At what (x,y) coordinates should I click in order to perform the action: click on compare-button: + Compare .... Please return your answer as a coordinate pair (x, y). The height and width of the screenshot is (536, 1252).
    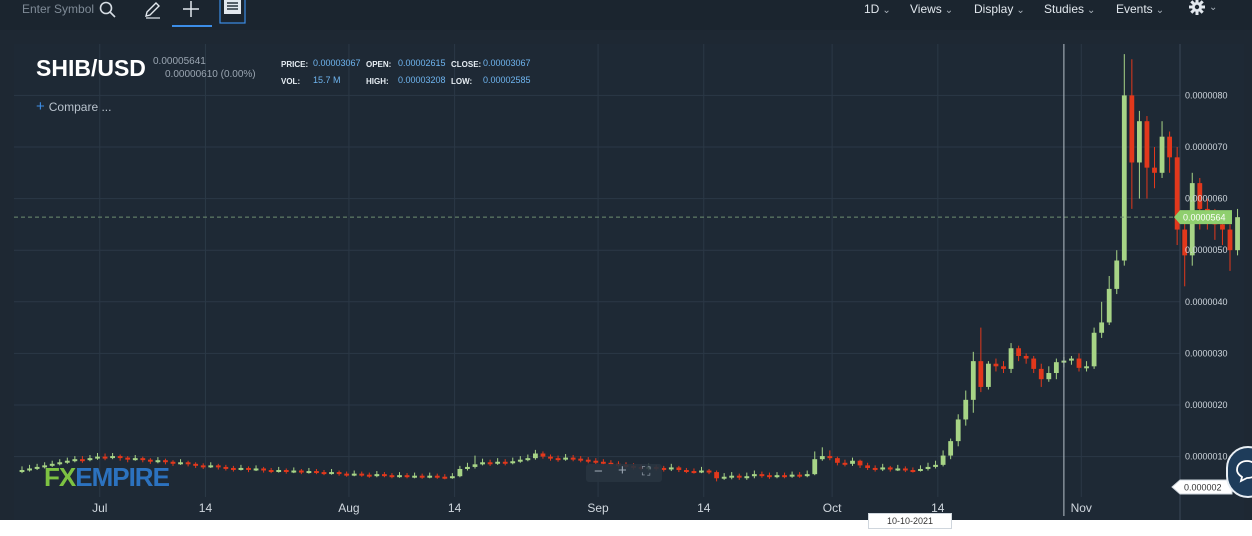
    Looking at the image, I should click on (73, 106).